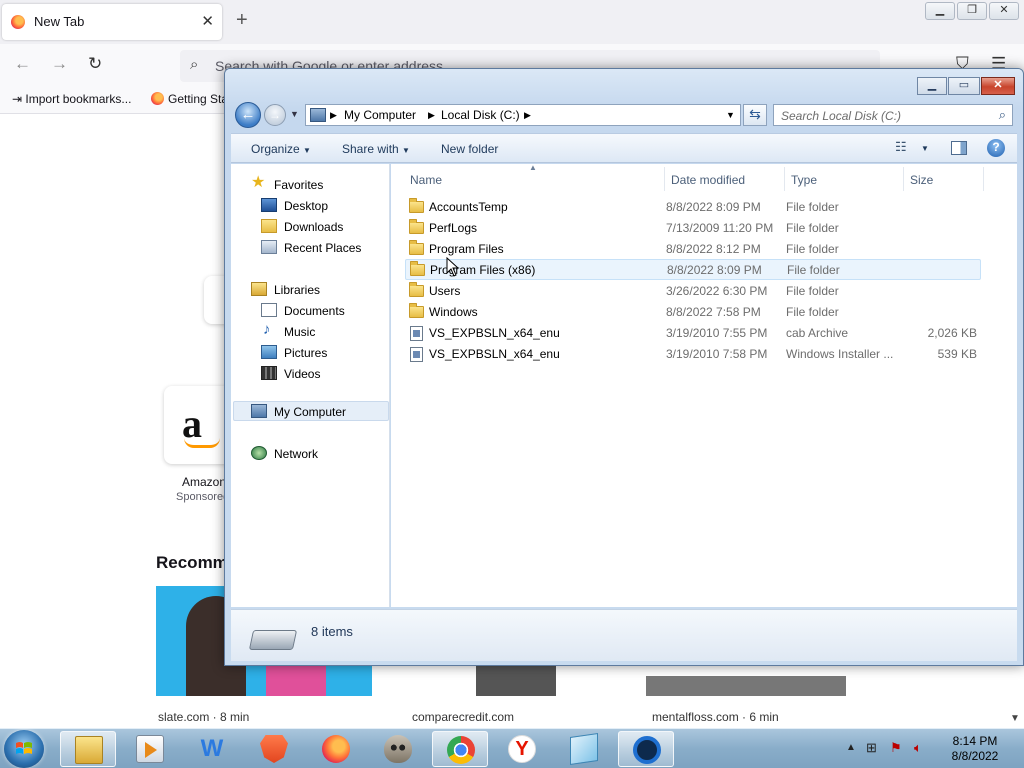 This screenshot has width=1024, height=768. Describe the element at coordinates (426, 180) in the screenshot. I see `column-name-header: Name` at that location.